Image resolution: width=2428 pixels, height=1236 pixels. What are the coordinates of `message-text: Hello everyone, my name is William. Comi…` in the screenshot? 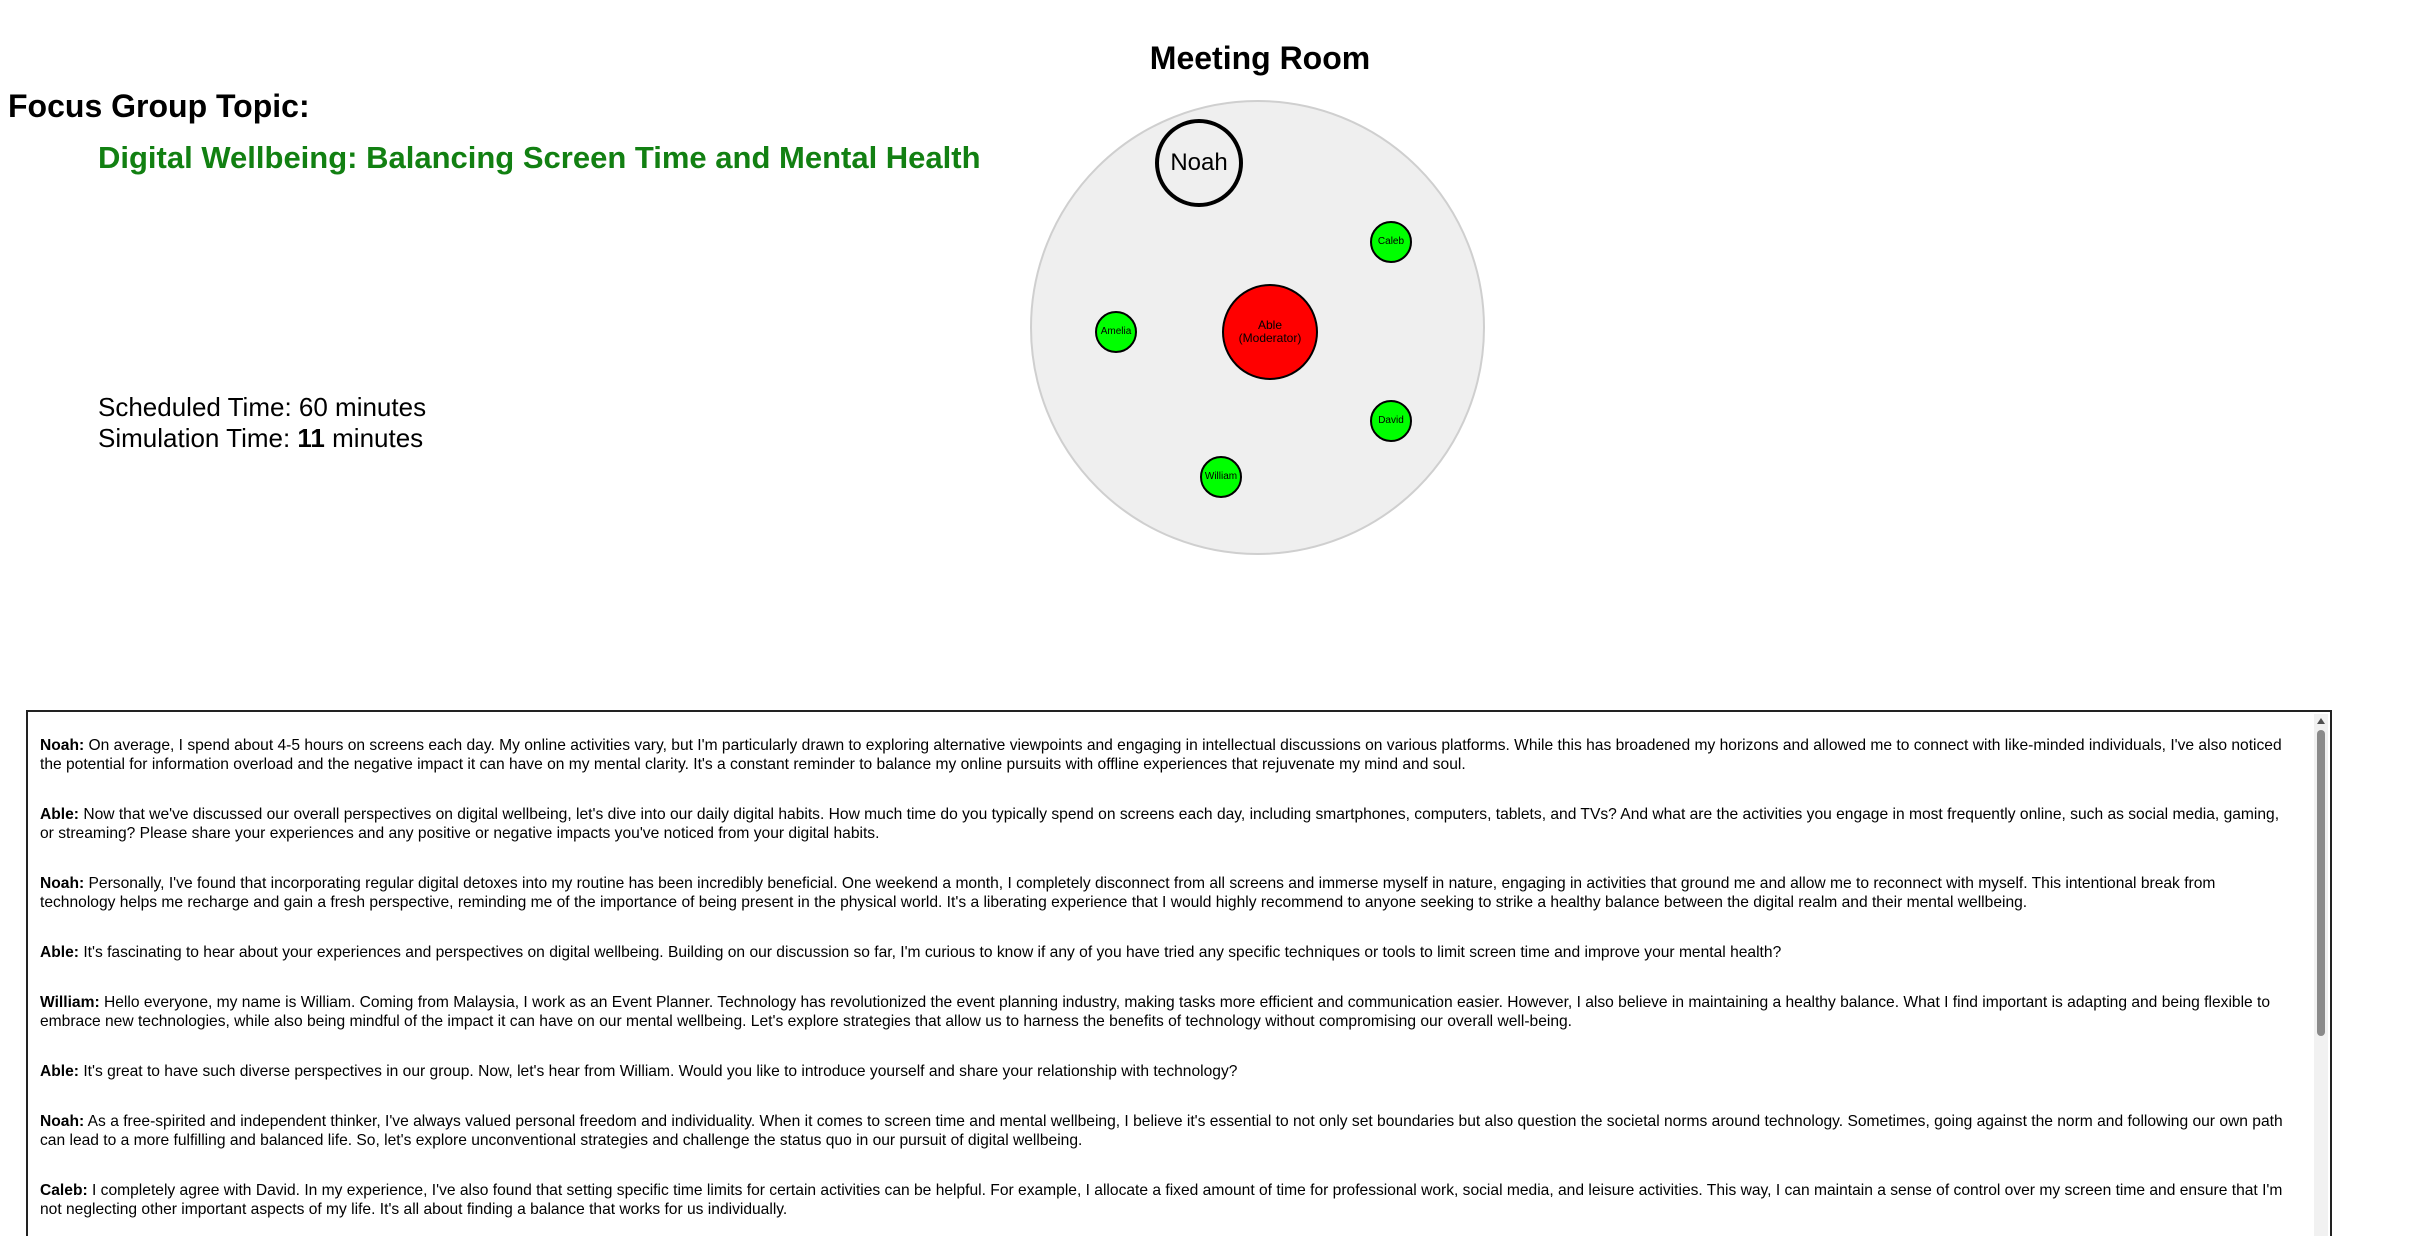 It's located at (1155, 1012).